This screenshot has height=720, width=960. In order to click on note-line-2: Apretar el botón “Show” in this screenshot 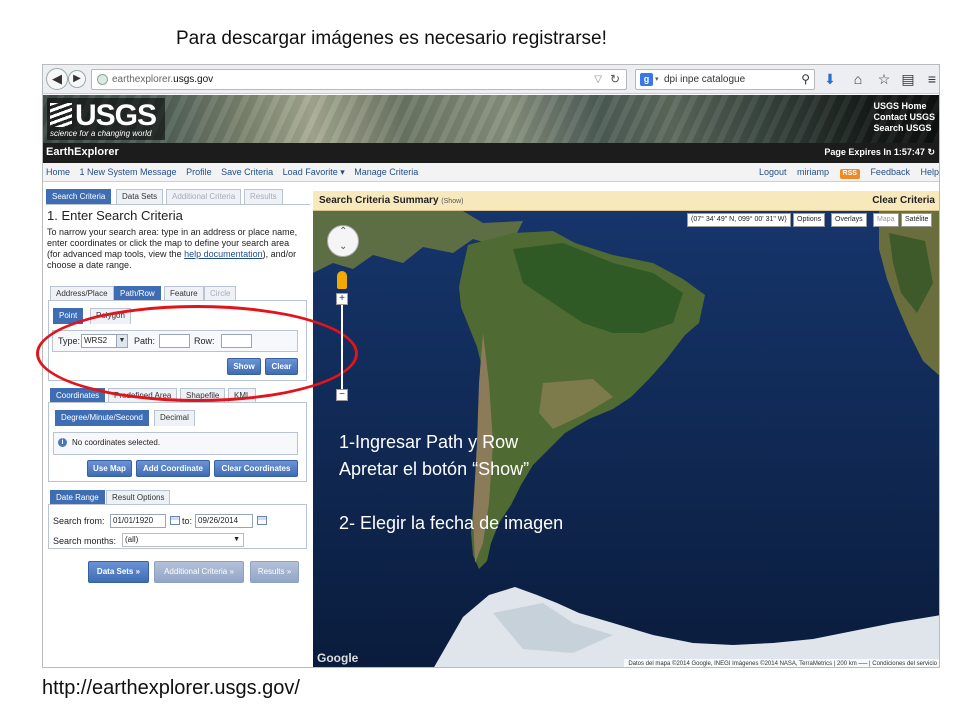, I will do `click(434, 469)`.